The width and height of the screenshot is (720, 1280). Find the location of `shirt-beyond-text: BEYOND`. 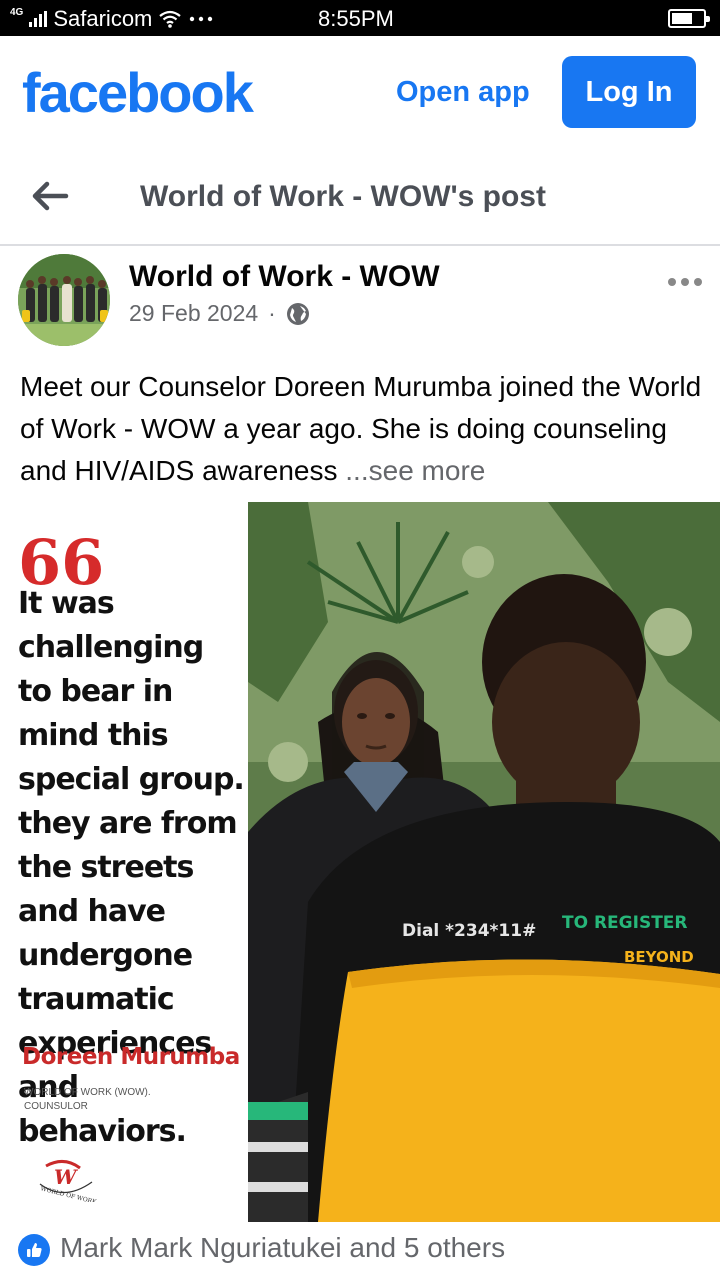

shirt-beyond-text: BEYOND is located at coordinates (659, 957).